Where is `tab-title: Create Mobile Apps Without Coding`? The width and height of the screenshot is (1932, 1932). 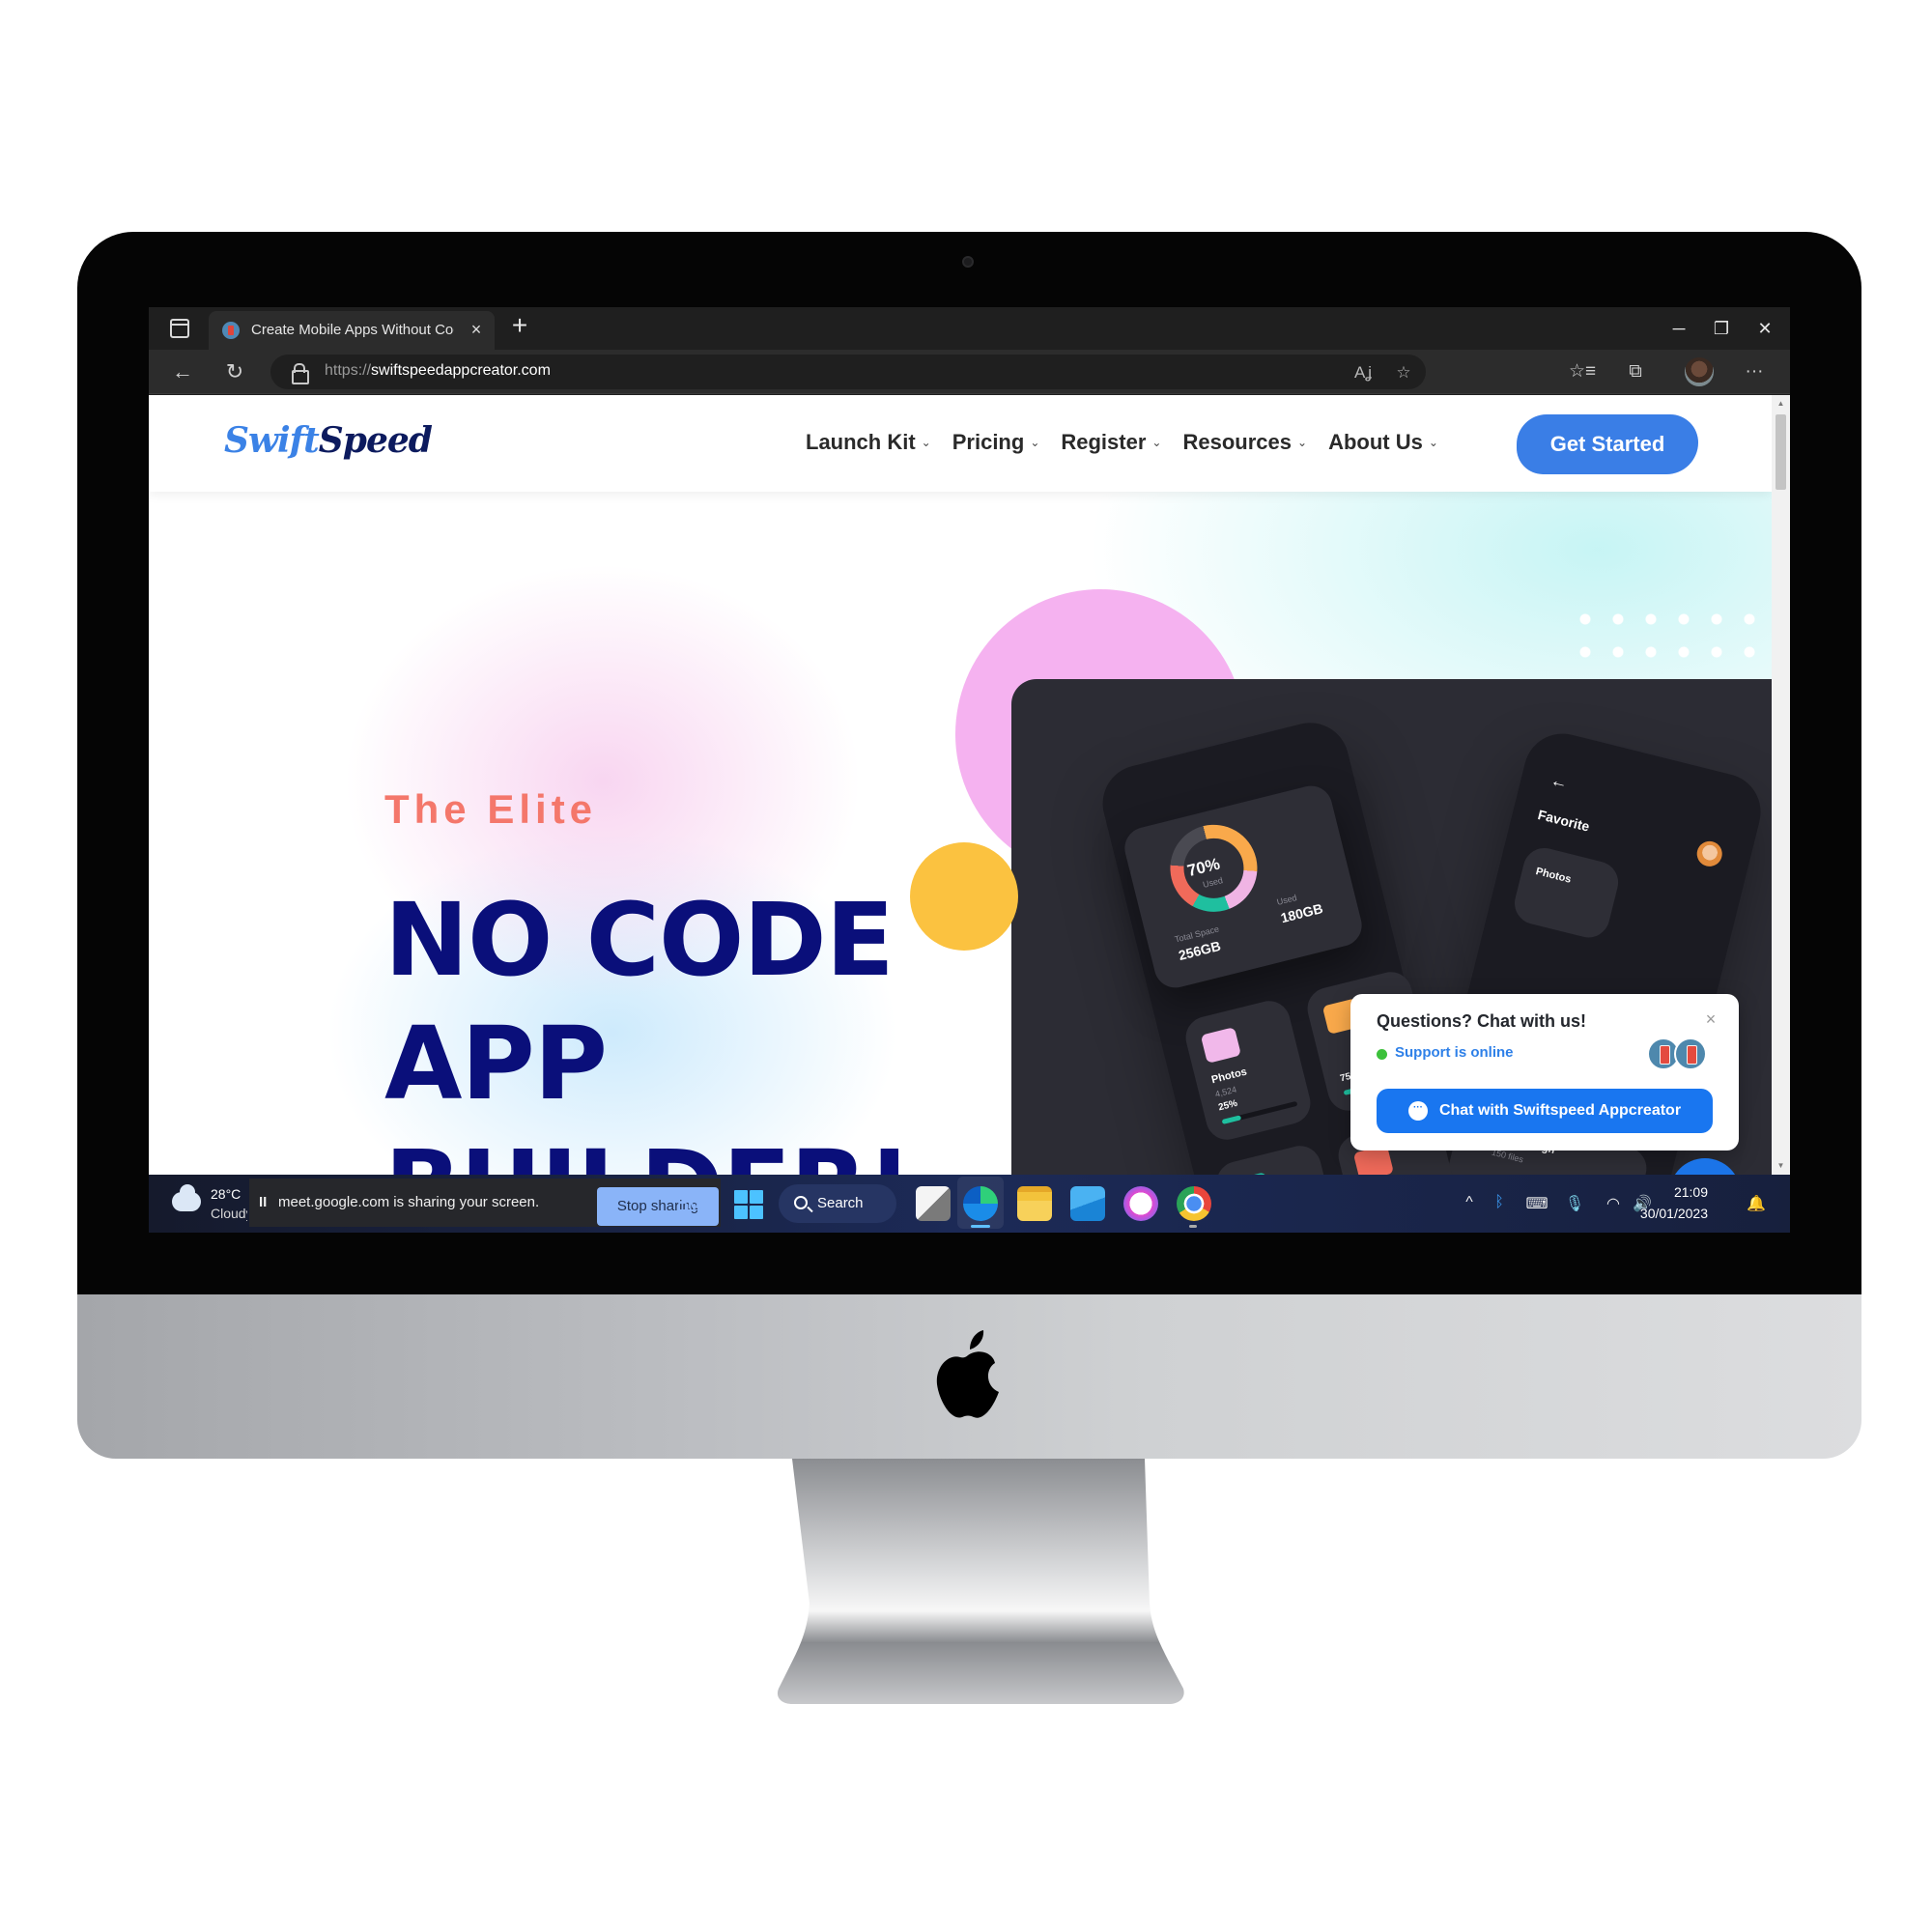 tab-title: Create Mobile Apps Without Coding is located at coordinates (352, 330).